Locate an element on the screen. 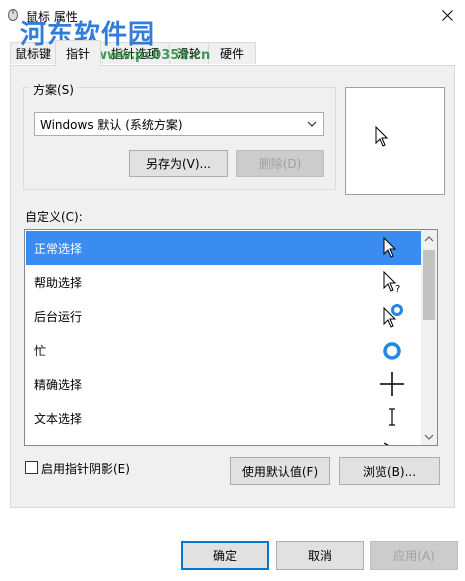  delete-label: 删除(D) is located at coordinates (280, 164).